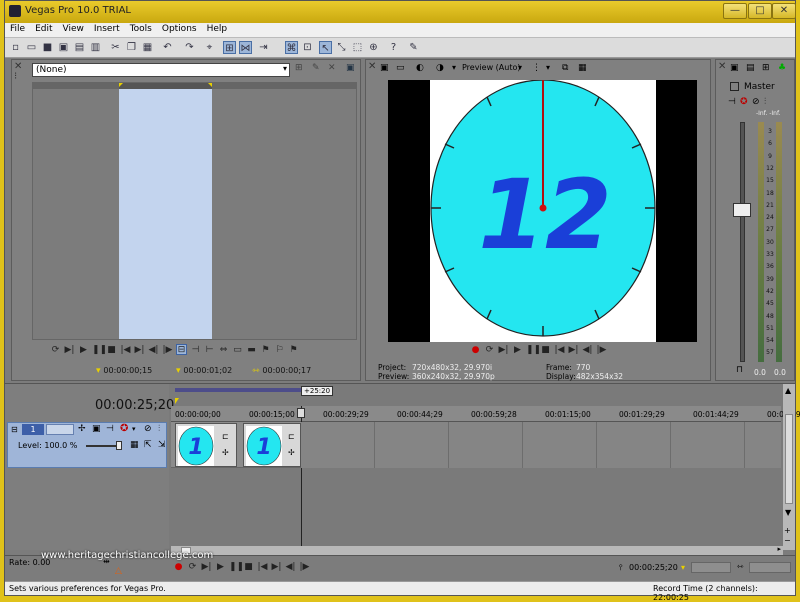  I want to click on cut-icon: ✂, so click(115, 47).